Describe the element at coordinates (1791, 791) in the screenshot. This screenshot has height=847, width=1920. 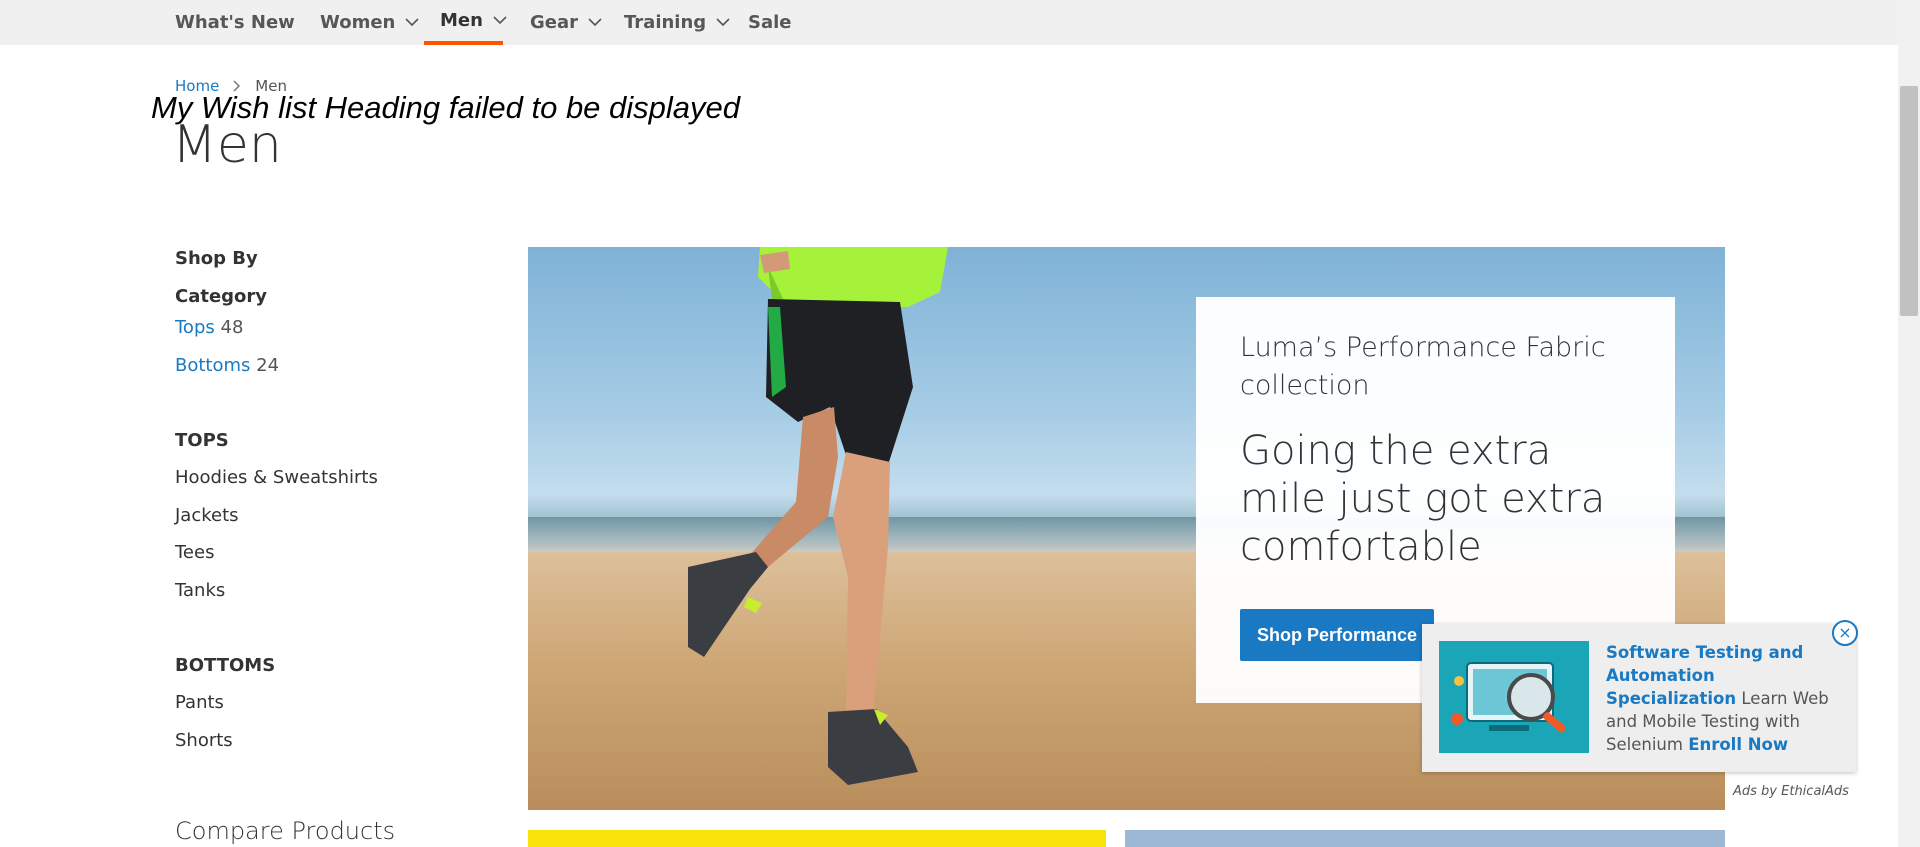
I see `ad-credit: Ads by EthicalAds` at that location.